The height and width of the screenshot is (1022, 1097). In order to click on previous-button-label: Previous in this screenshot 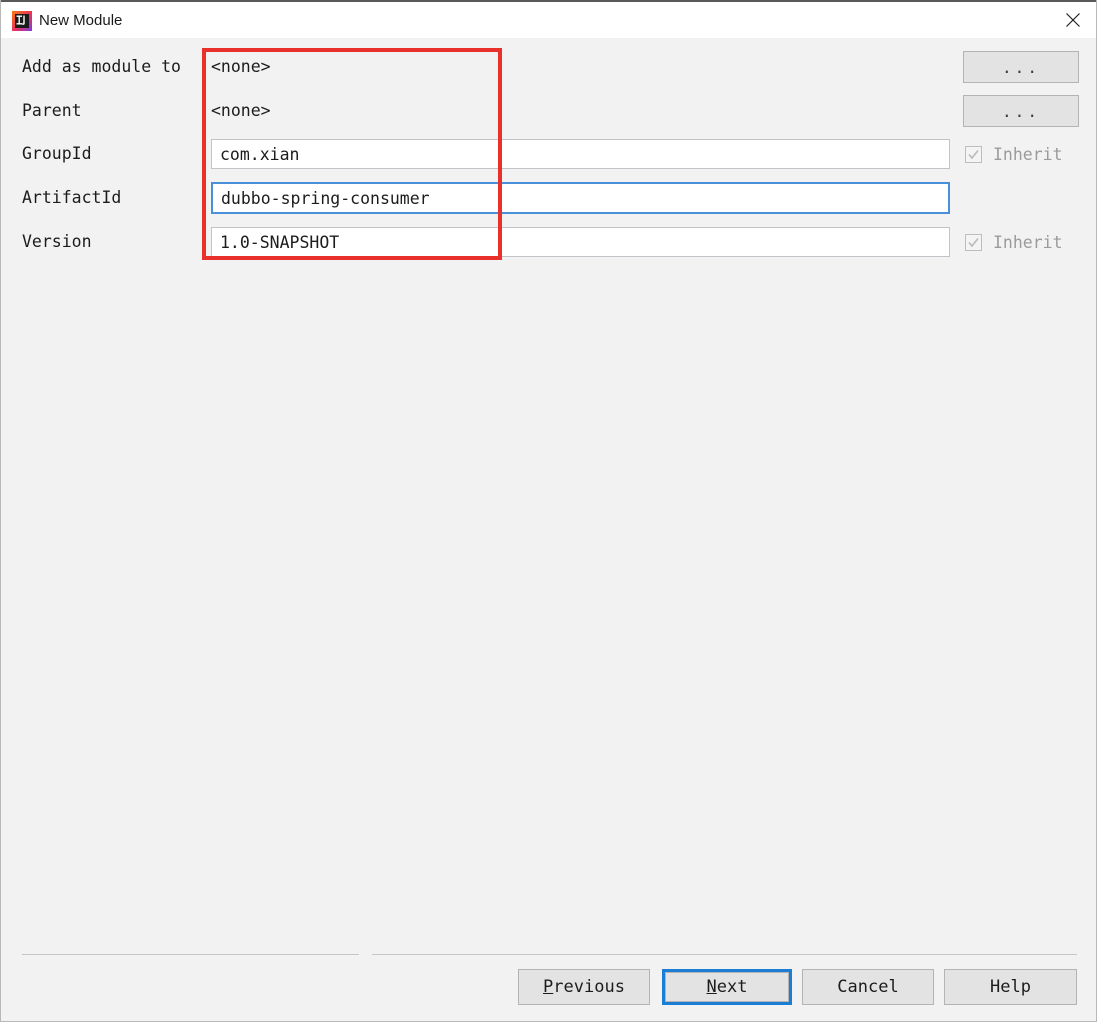, I will do `click(584, 987)`.